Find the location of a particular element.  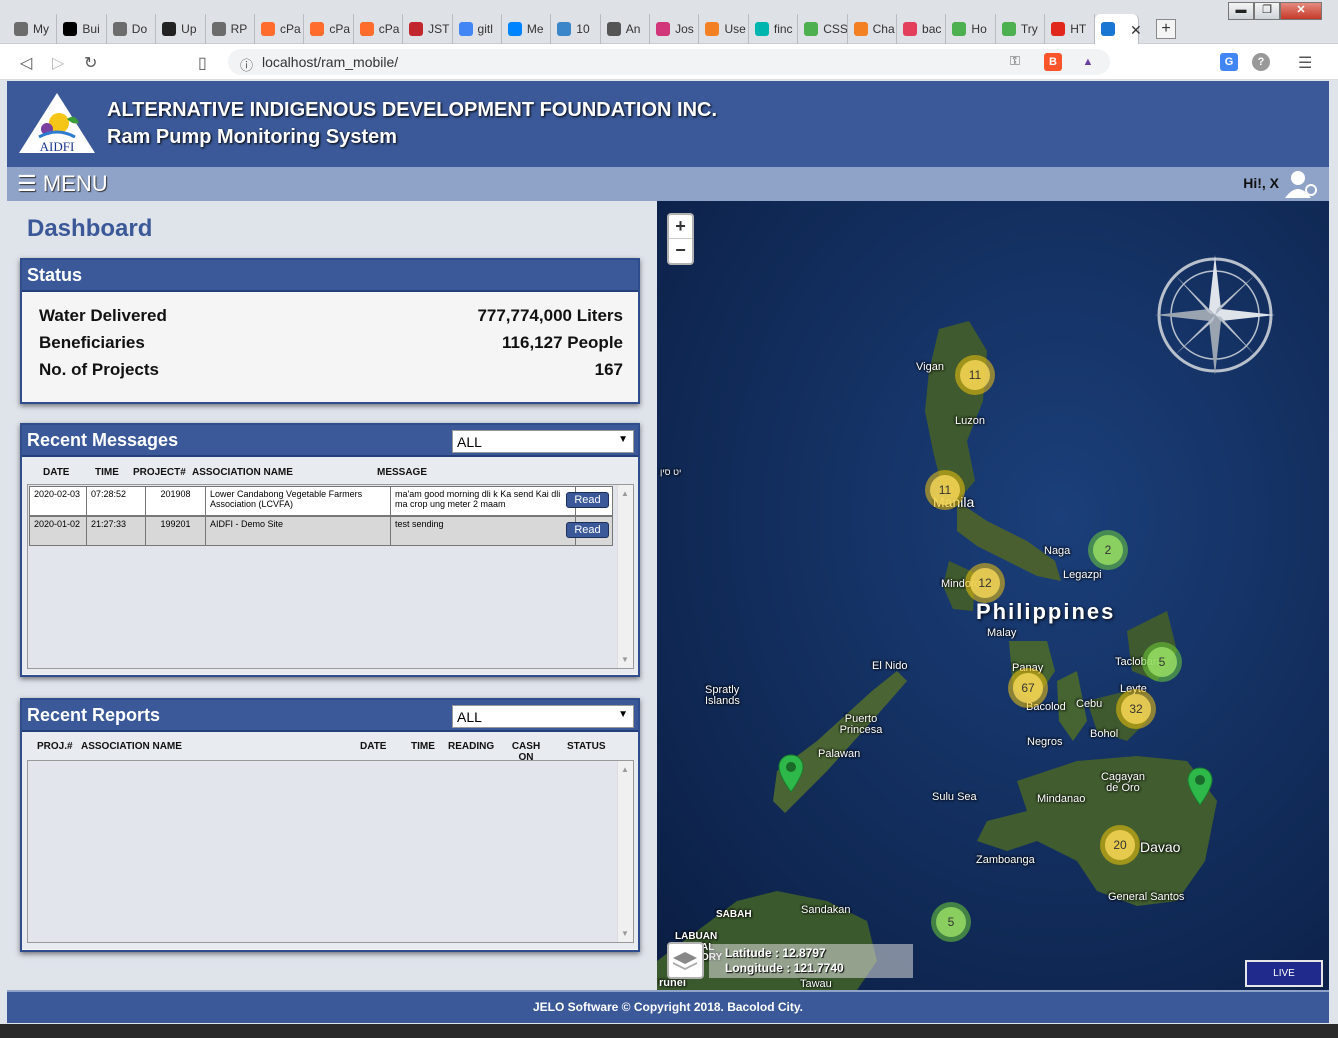

browser-tab: My is located at coordinates (33, 29).